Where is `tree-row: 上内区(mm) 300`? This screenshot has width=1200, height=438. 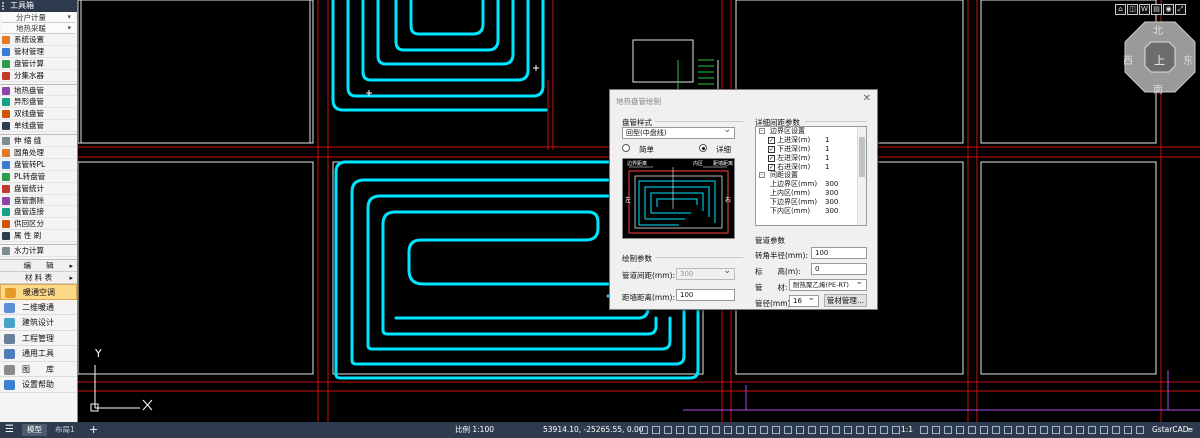 tree-row: 上内区(mm) 300 is located at coordinates (811, 193).